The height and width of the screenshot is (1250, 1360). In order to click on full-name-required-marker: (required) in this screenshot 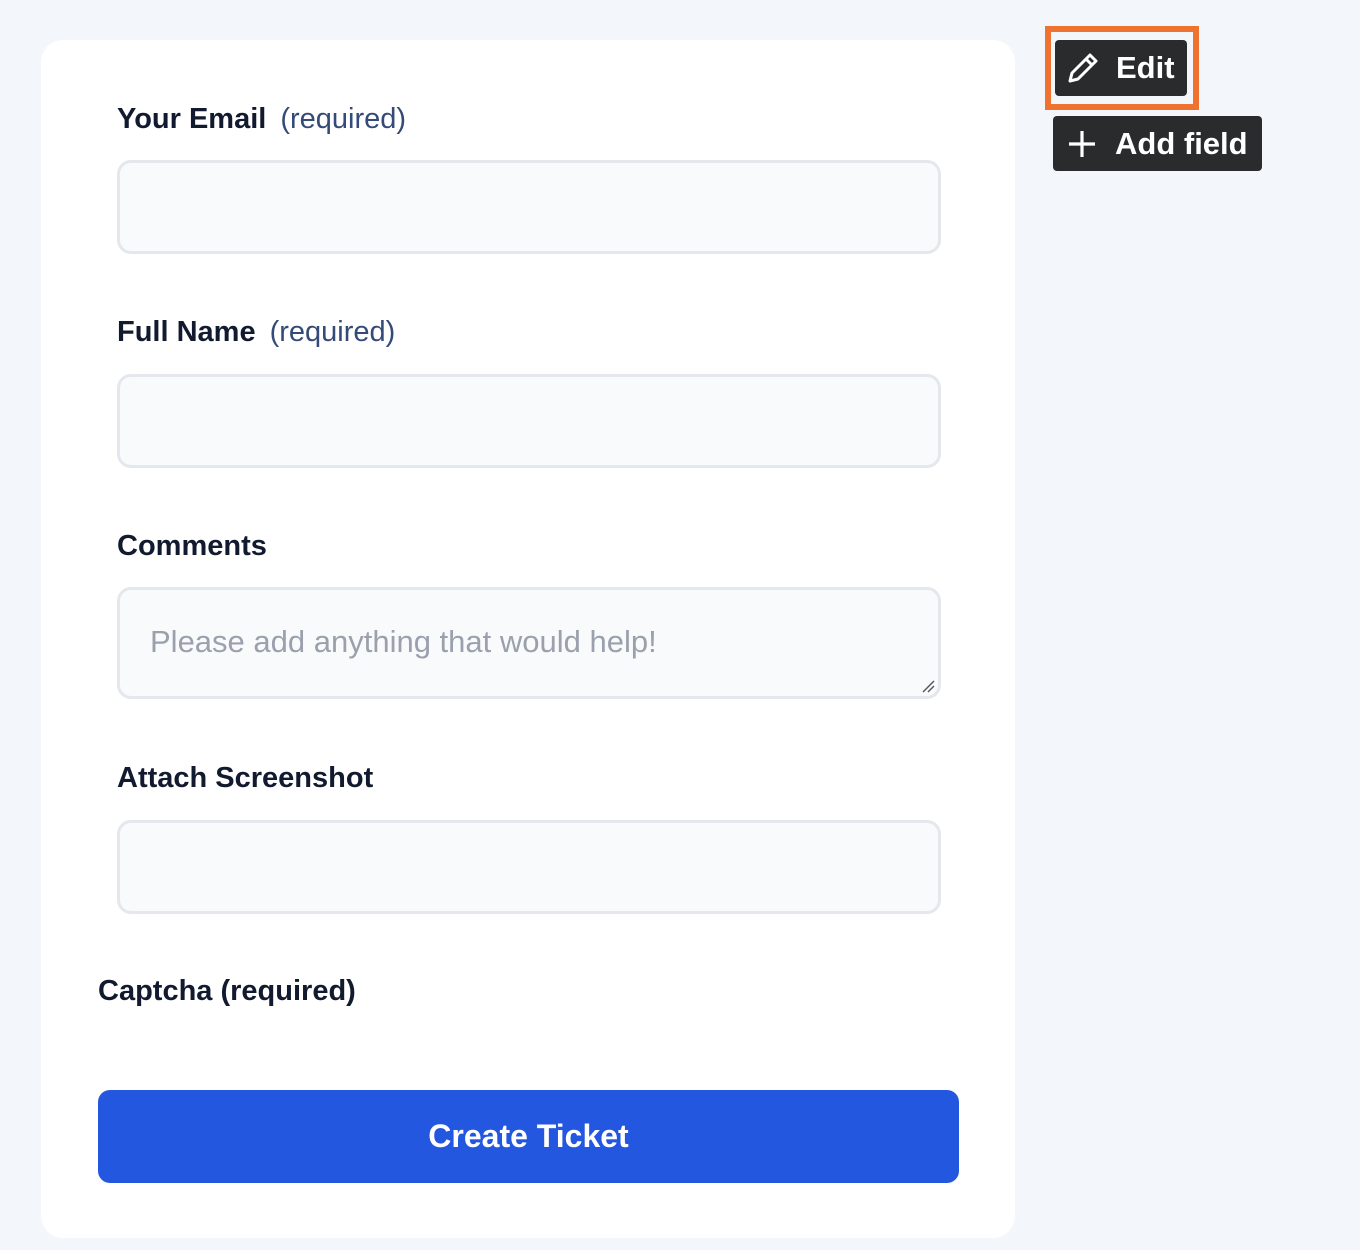, I will do `click(332, 332)`.